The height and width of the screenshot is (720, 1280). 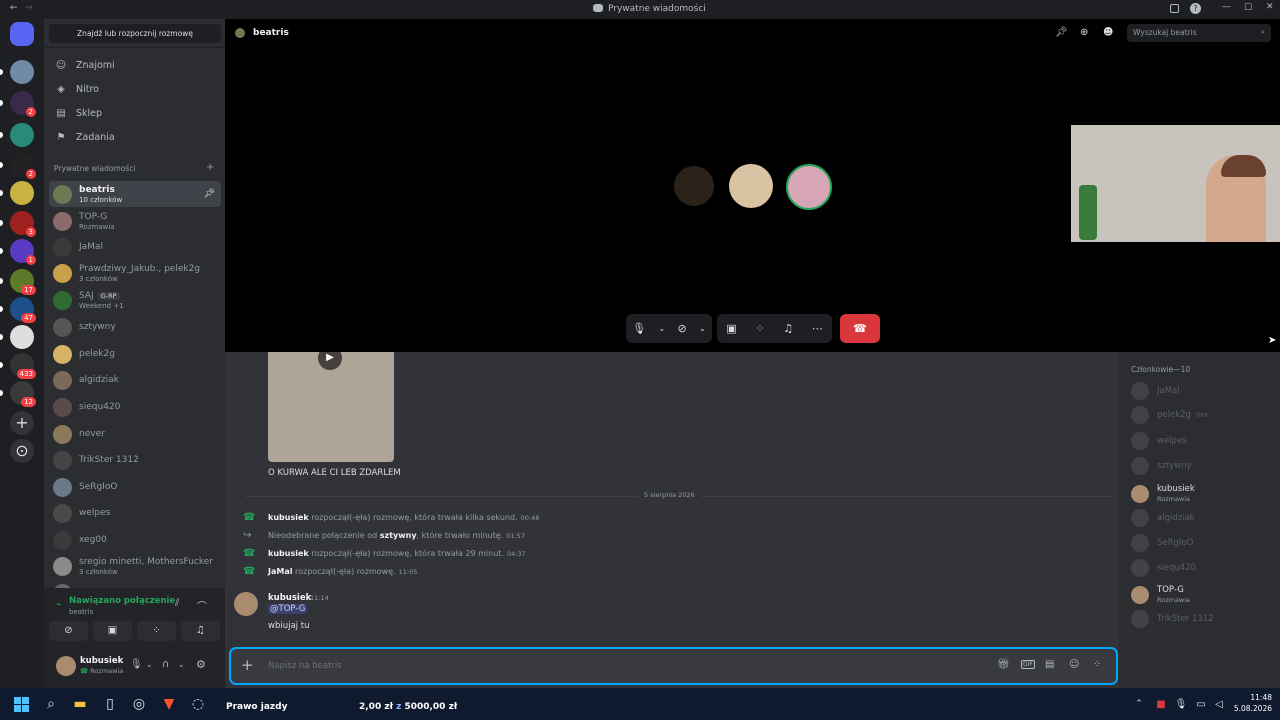 What do you see at coordinates (22, 451) in the screenshot?
I see `discover-icon: ⊙` at bounding box center [22, 451].